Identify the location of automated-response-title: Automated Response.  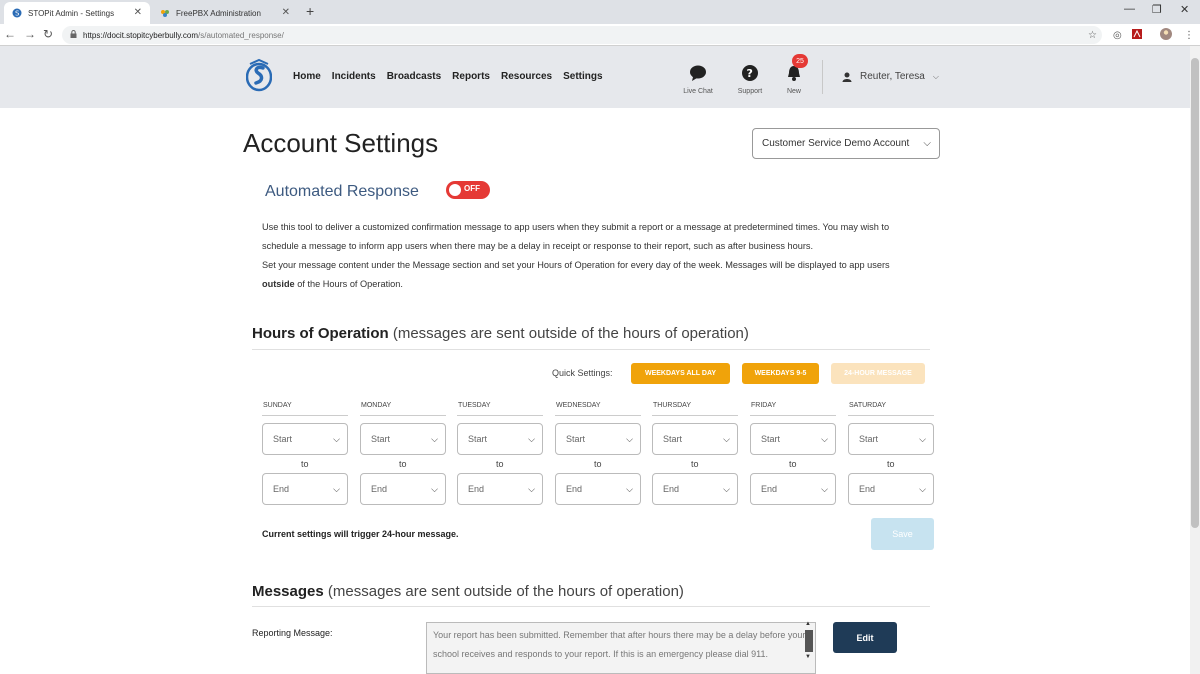
(342, 191).